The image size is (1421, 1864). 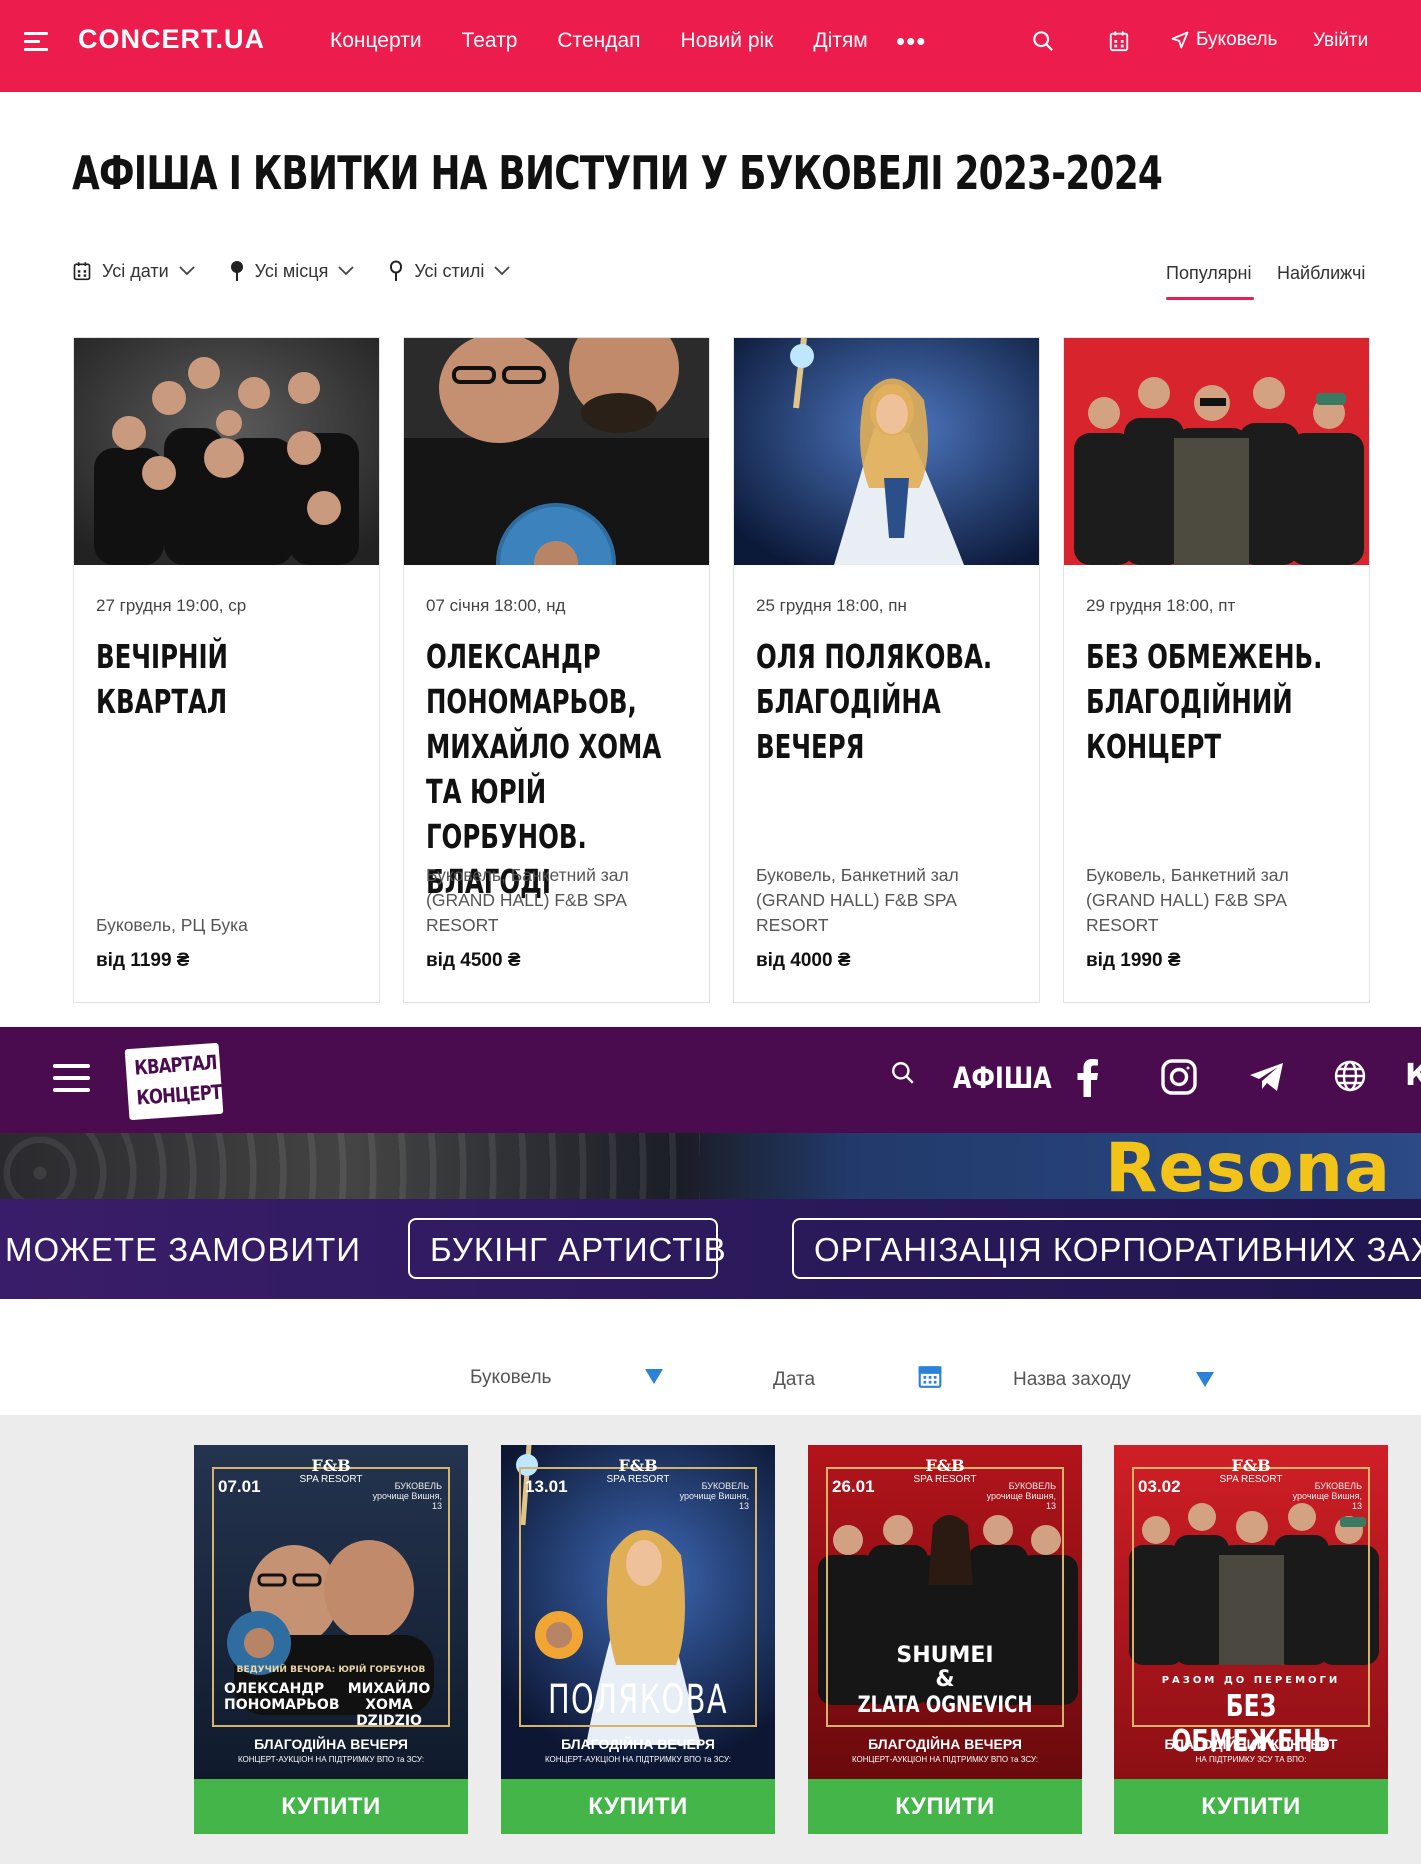 I want to click on dates-filter-label: Усі дати, so click(x=135, y=270).